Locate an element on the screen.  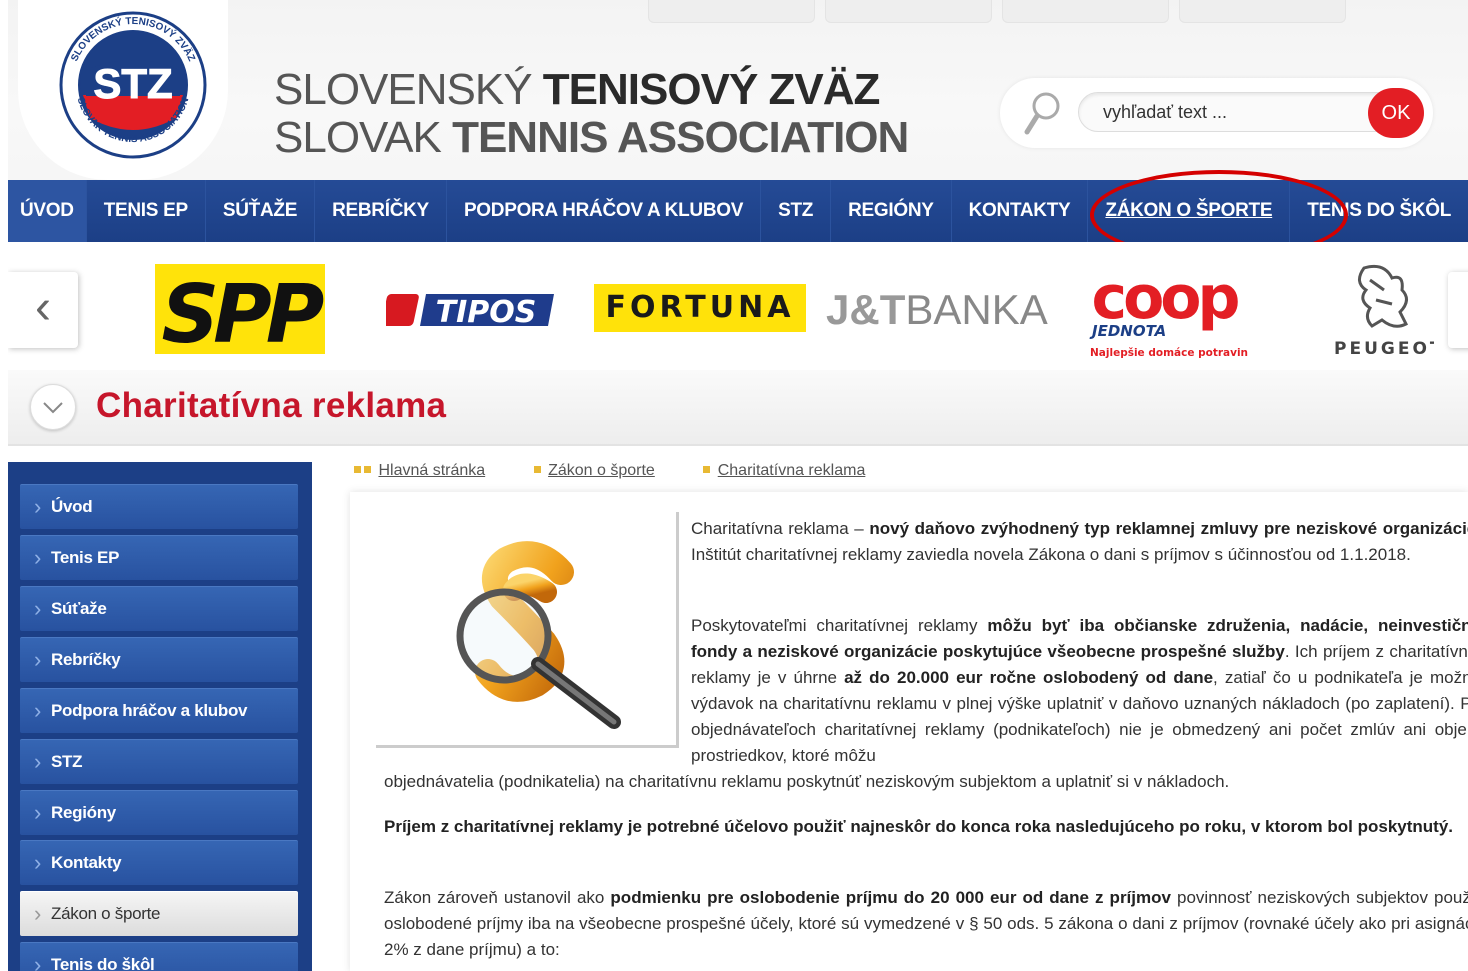
sidebar-item-label: Zákon o športe is located at coordinates (106, 913).